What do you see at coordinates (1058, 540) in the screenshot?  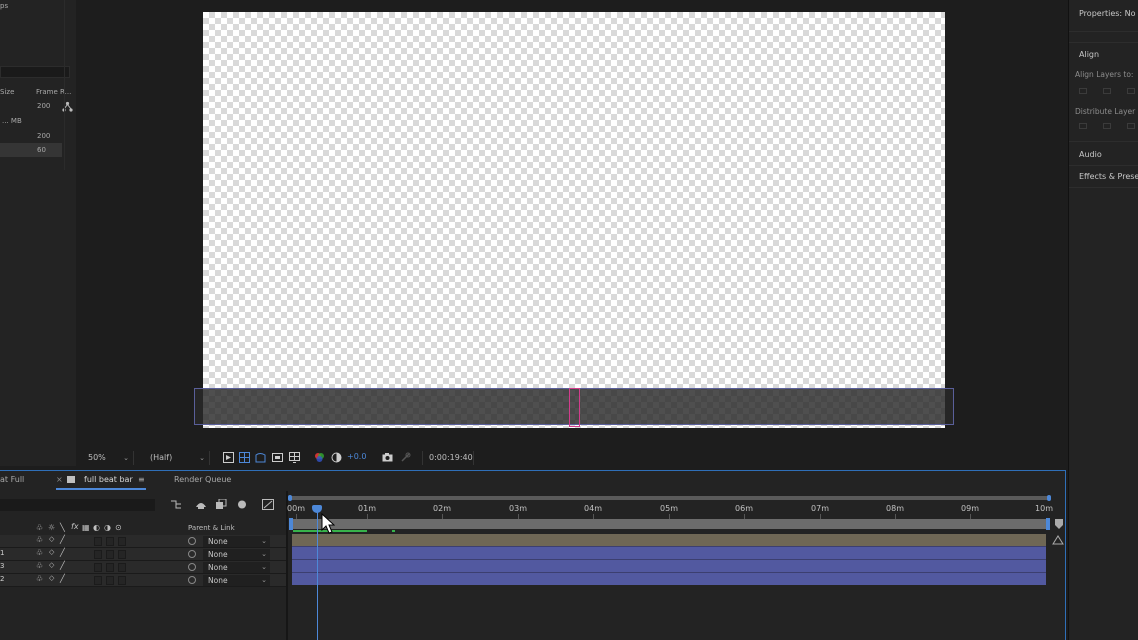 I see `comp-button-icon` at bounding box center [1058, 540].